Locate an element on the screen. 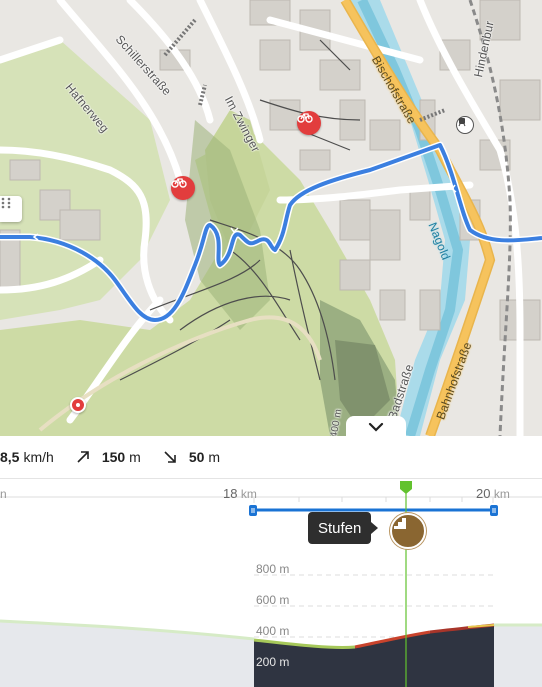 This screenshot has width=542, height=687. alt-label-600: 600 m is located at coordinates (273, 600).